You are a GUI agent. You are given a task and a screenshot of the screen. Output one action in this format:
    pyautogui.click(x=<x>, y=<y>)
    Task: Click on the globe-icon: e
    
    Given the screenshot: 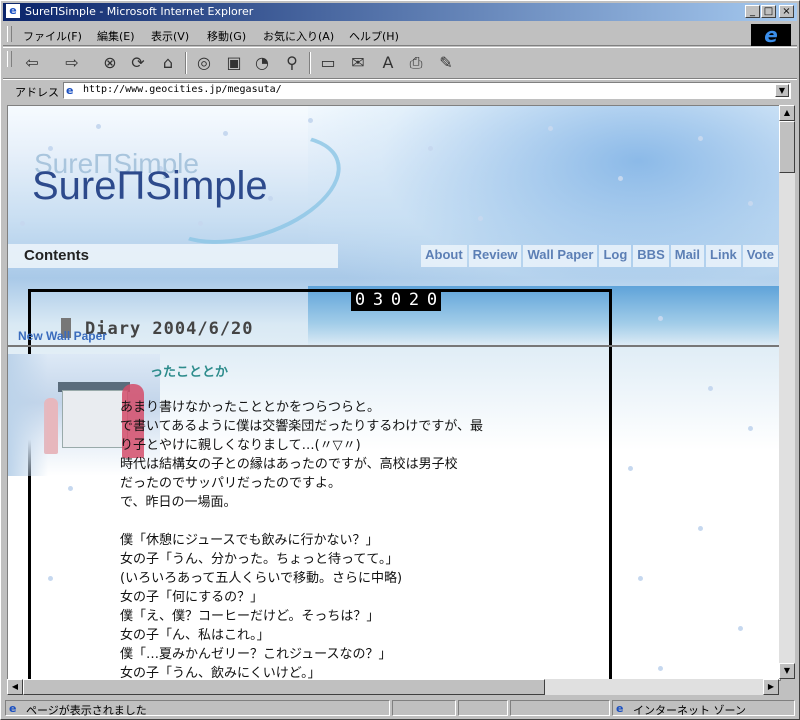 What is the action you would take?
    pyautogui.click(x=620, y=708)
    